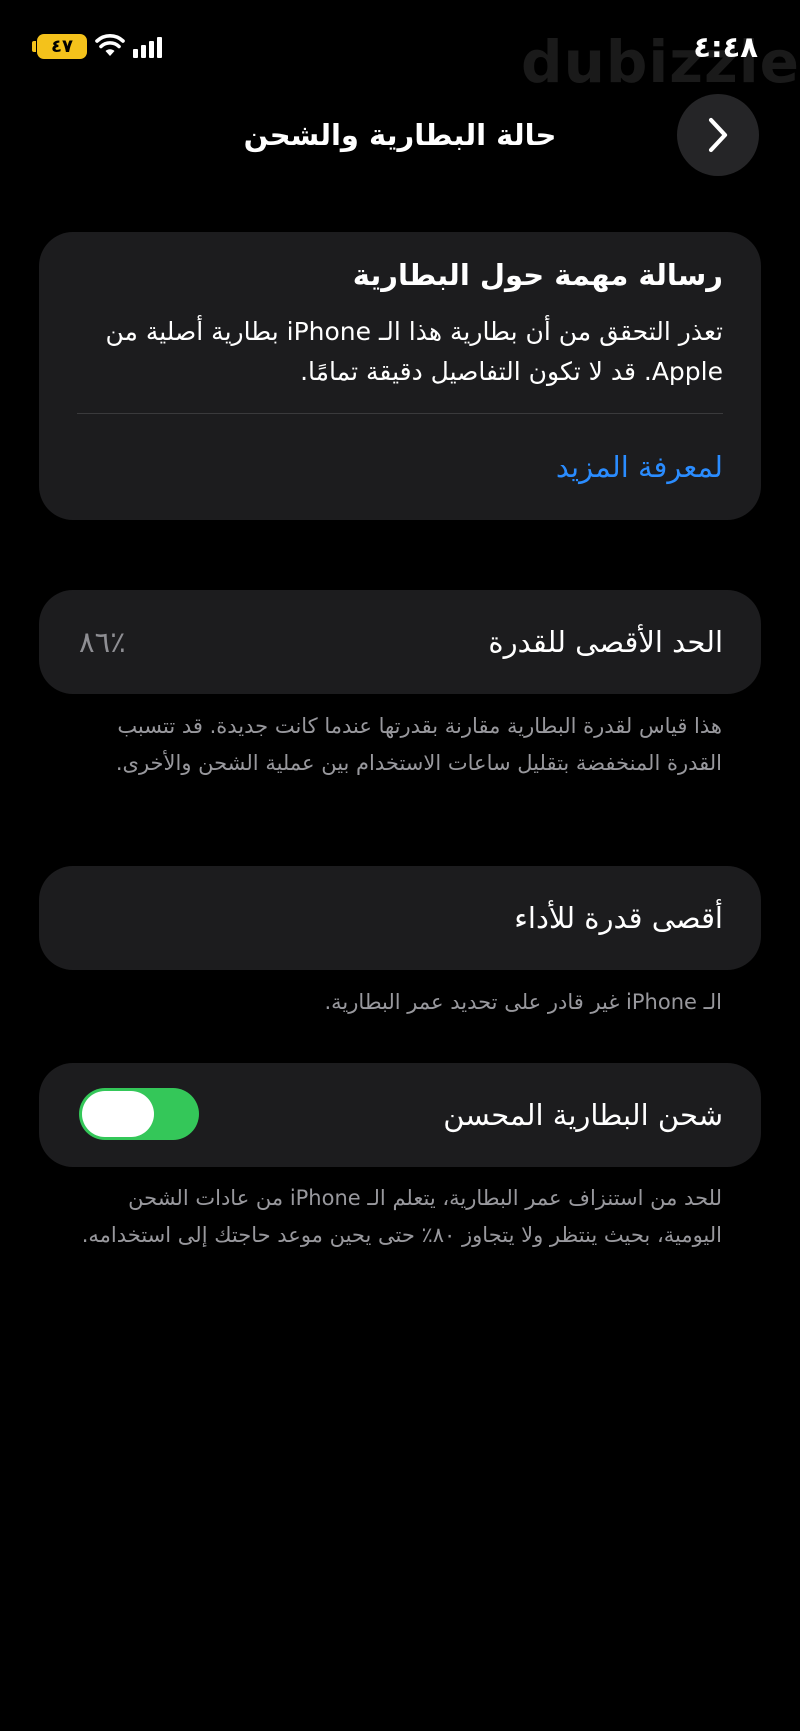 This screenshot has width=800, height=1731. What do you see at coordinates (110, 47) in the screenshot?
I see `wifi-icon` at bounding box center [110, 47].